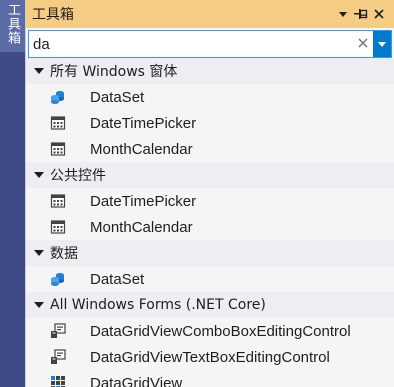 Image resolution: width=394 pixels, height=387 pixels. I want to click on clear-icon, so click(363, 43).